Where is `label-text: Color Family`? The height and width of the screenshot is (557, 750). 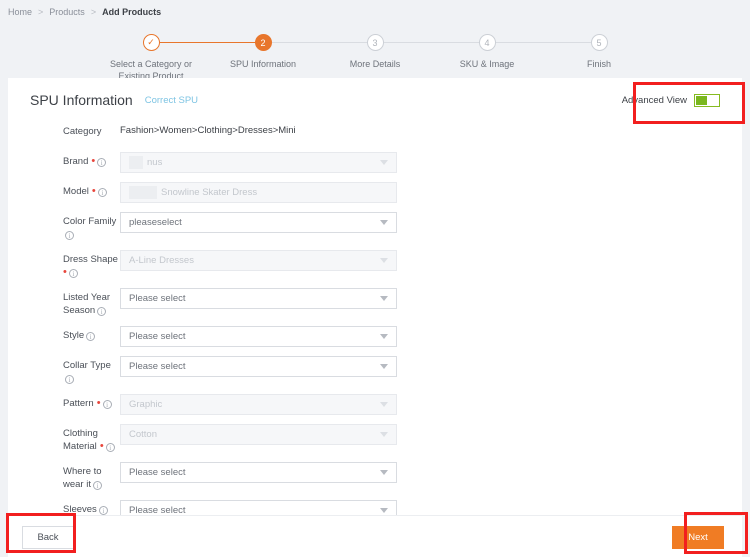 label-text: Color Family is located at coordinates (90, 221).